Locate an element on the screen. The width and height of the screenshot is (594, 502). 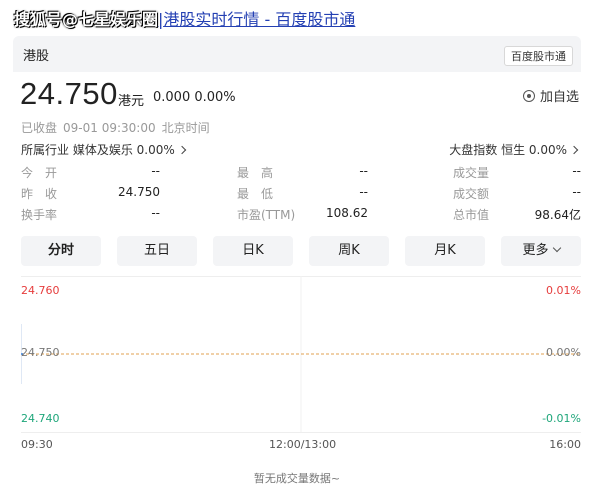
stat-turnover-label: 成交额 is located at coordinates (471, 194).